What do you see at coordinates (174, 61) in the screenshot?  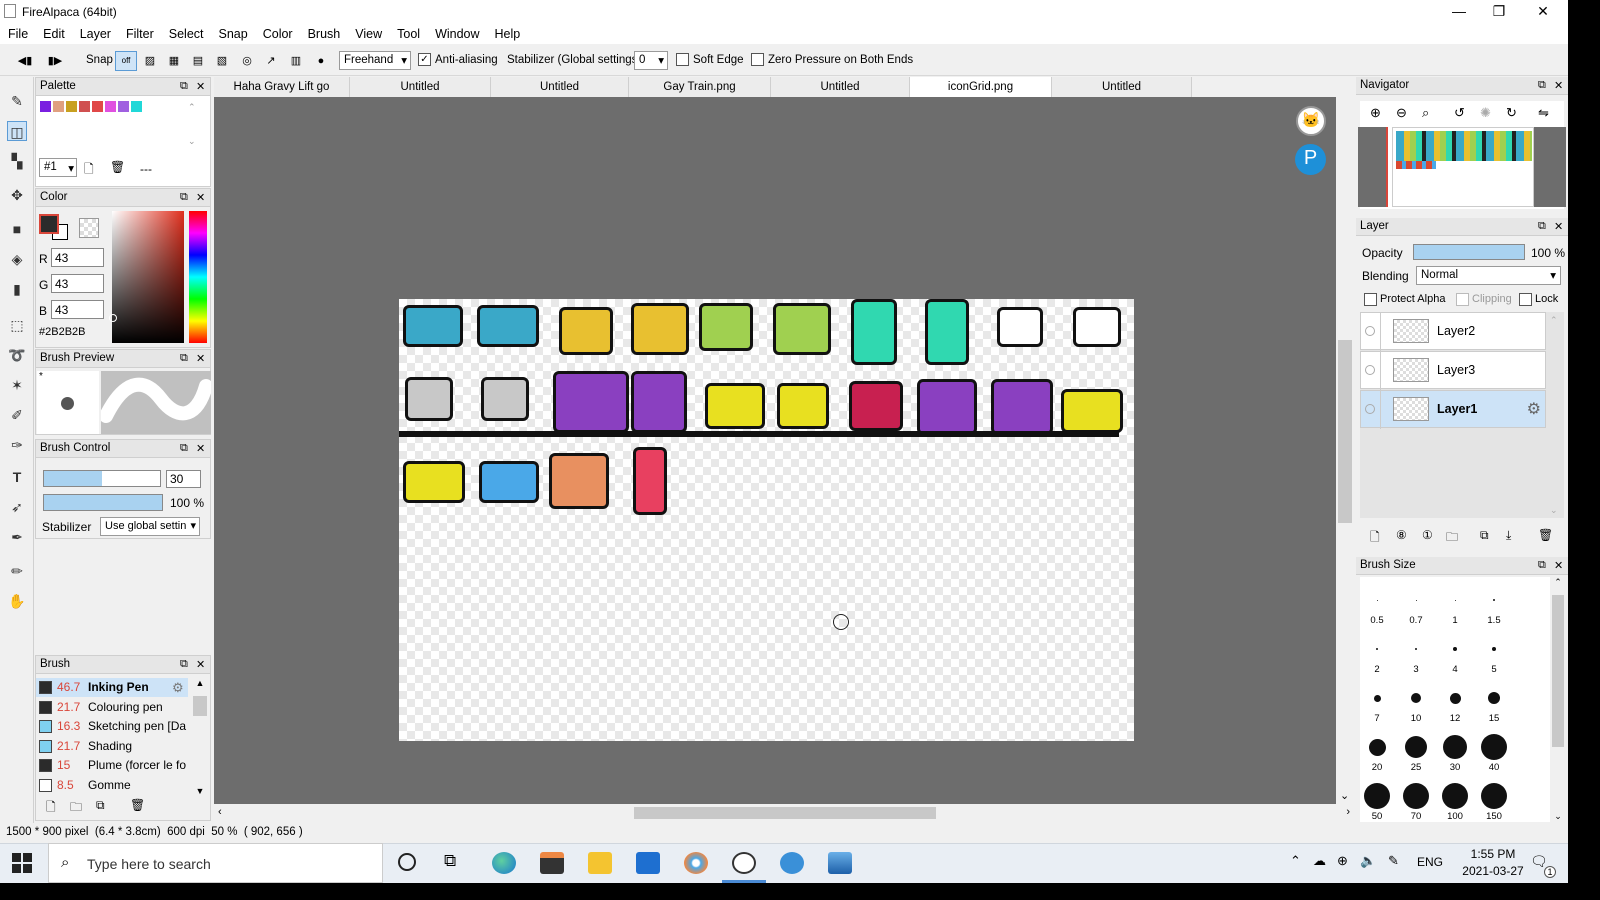 I see `snap-grid-icon: ▦` at bounding box center [174, 61].